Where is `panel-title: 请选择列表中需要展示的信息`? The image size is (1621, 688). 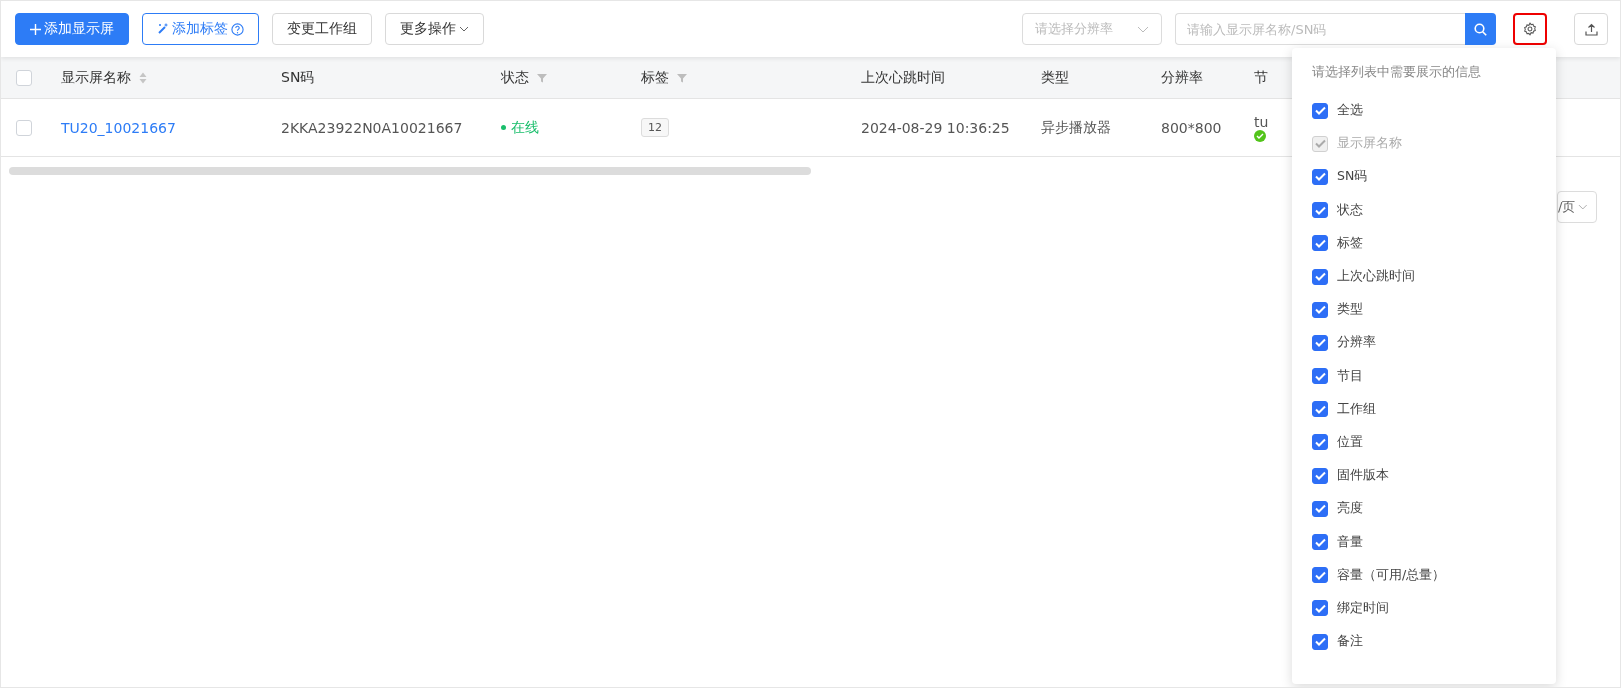
panel-title: 请选择列表中需要展示的信息 is located at coordinates (1397, 72).